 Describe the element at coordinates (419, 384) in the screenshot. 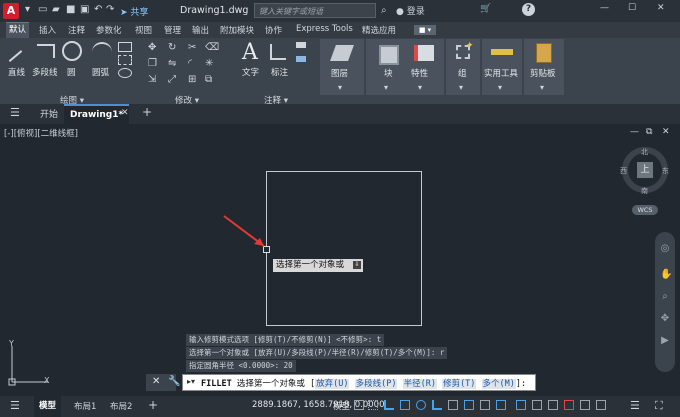

I see `option-radius: 半径(R)` at that location.